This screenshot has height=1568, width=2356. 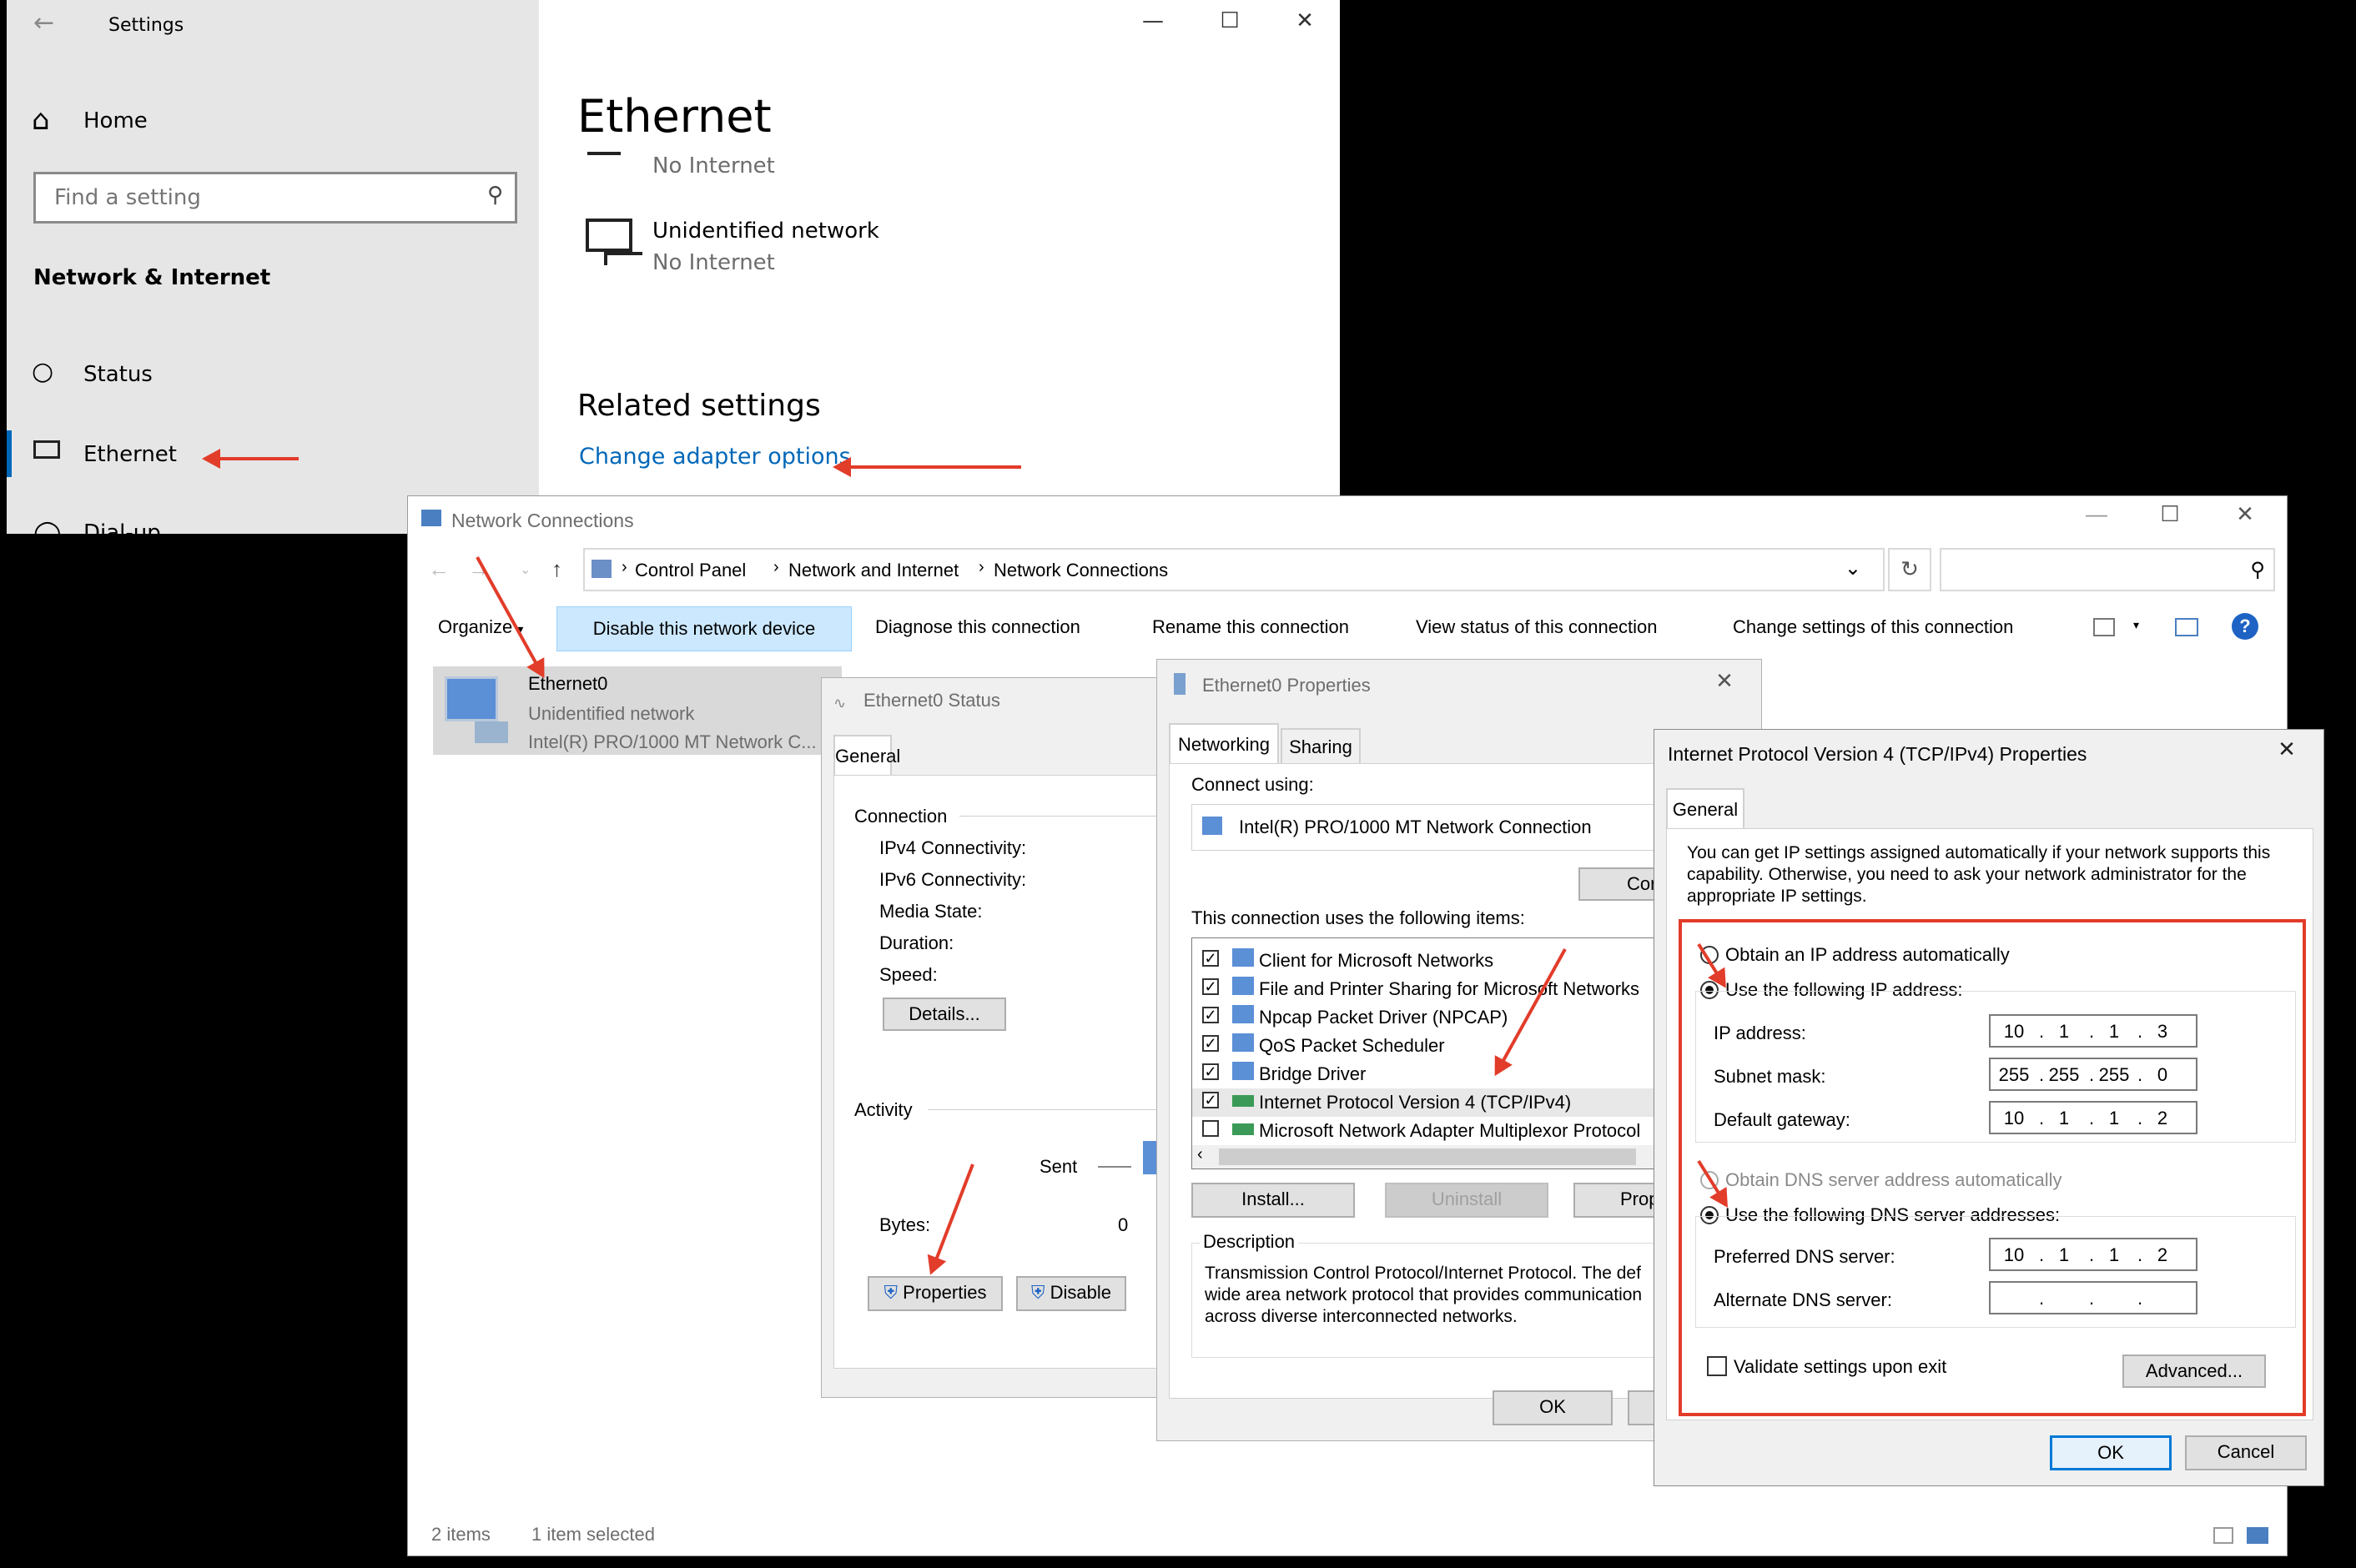 What do you see at coordinates (2223, 1535) in the screenshot?
I see `details-view-icon` at bounding box center [2223, 1535].